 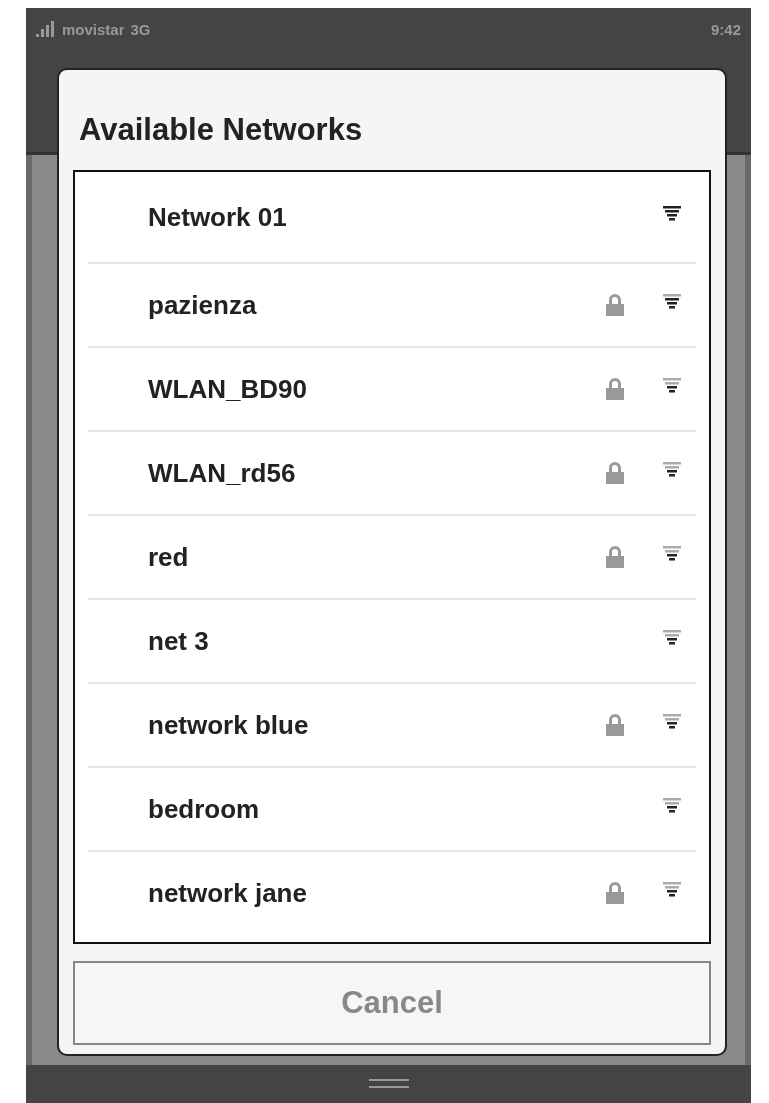 What do you see at coordinates (388, 1084) in the screenshot?
I see `menu-handle-icon` at bounding box center [388, 1084].